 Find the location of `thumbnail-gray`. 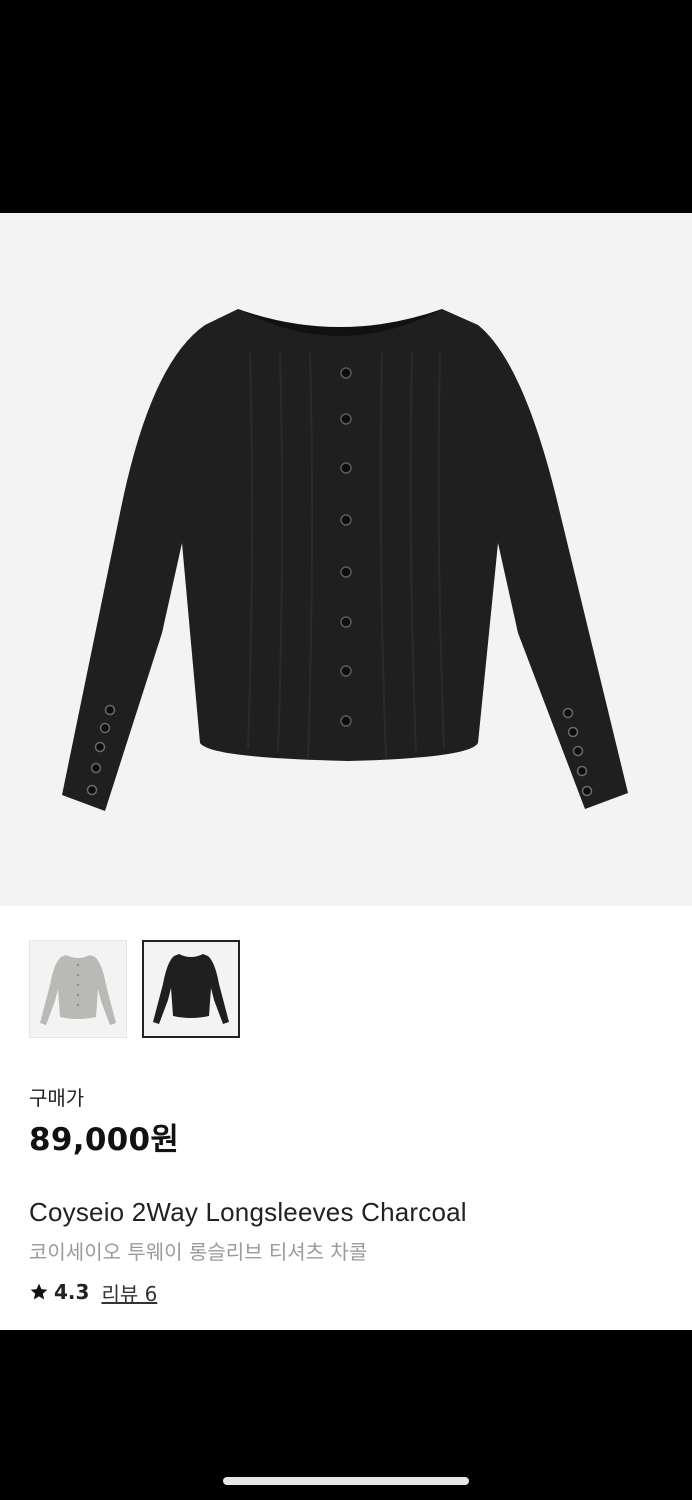

thumbnail-gray is located at coordinates (78, 989).